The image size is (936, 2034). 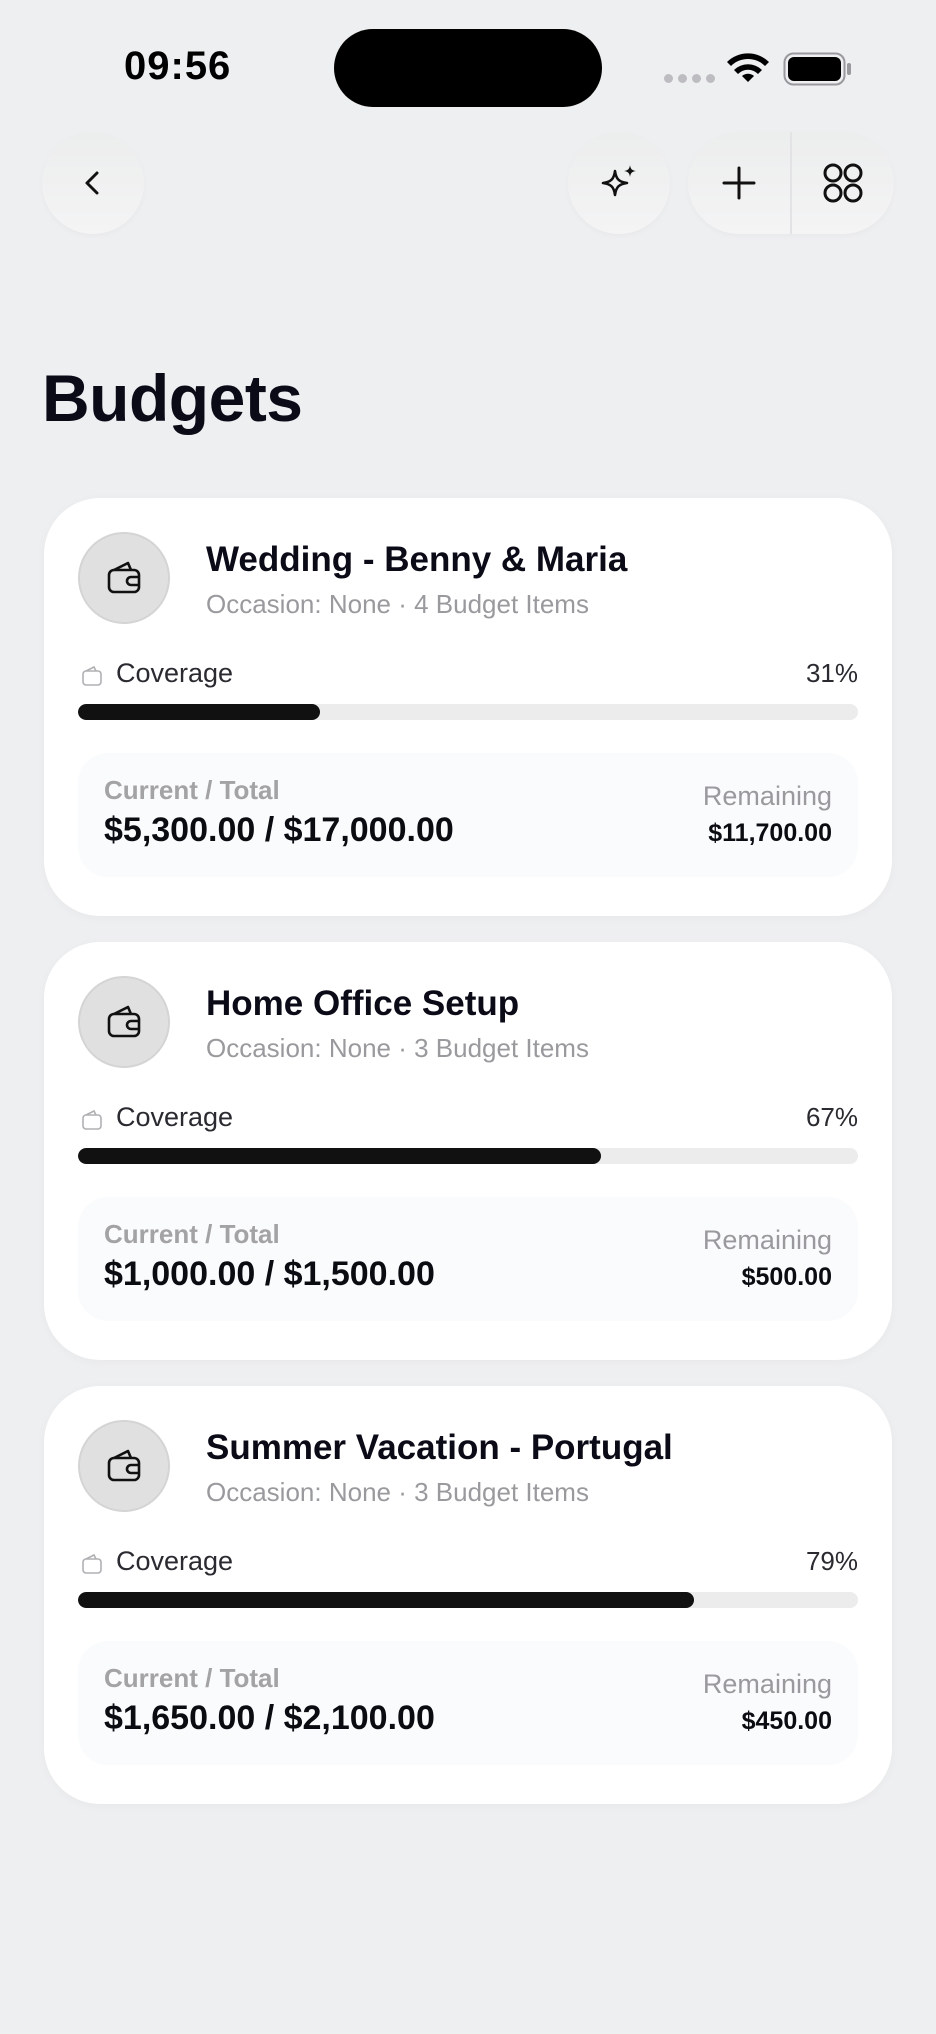 What do you see at coordinates (439, 1447) in the screenshot?
I see `budget-title: Summer Vacation - Portugal` at bounding box center [439, 1447].